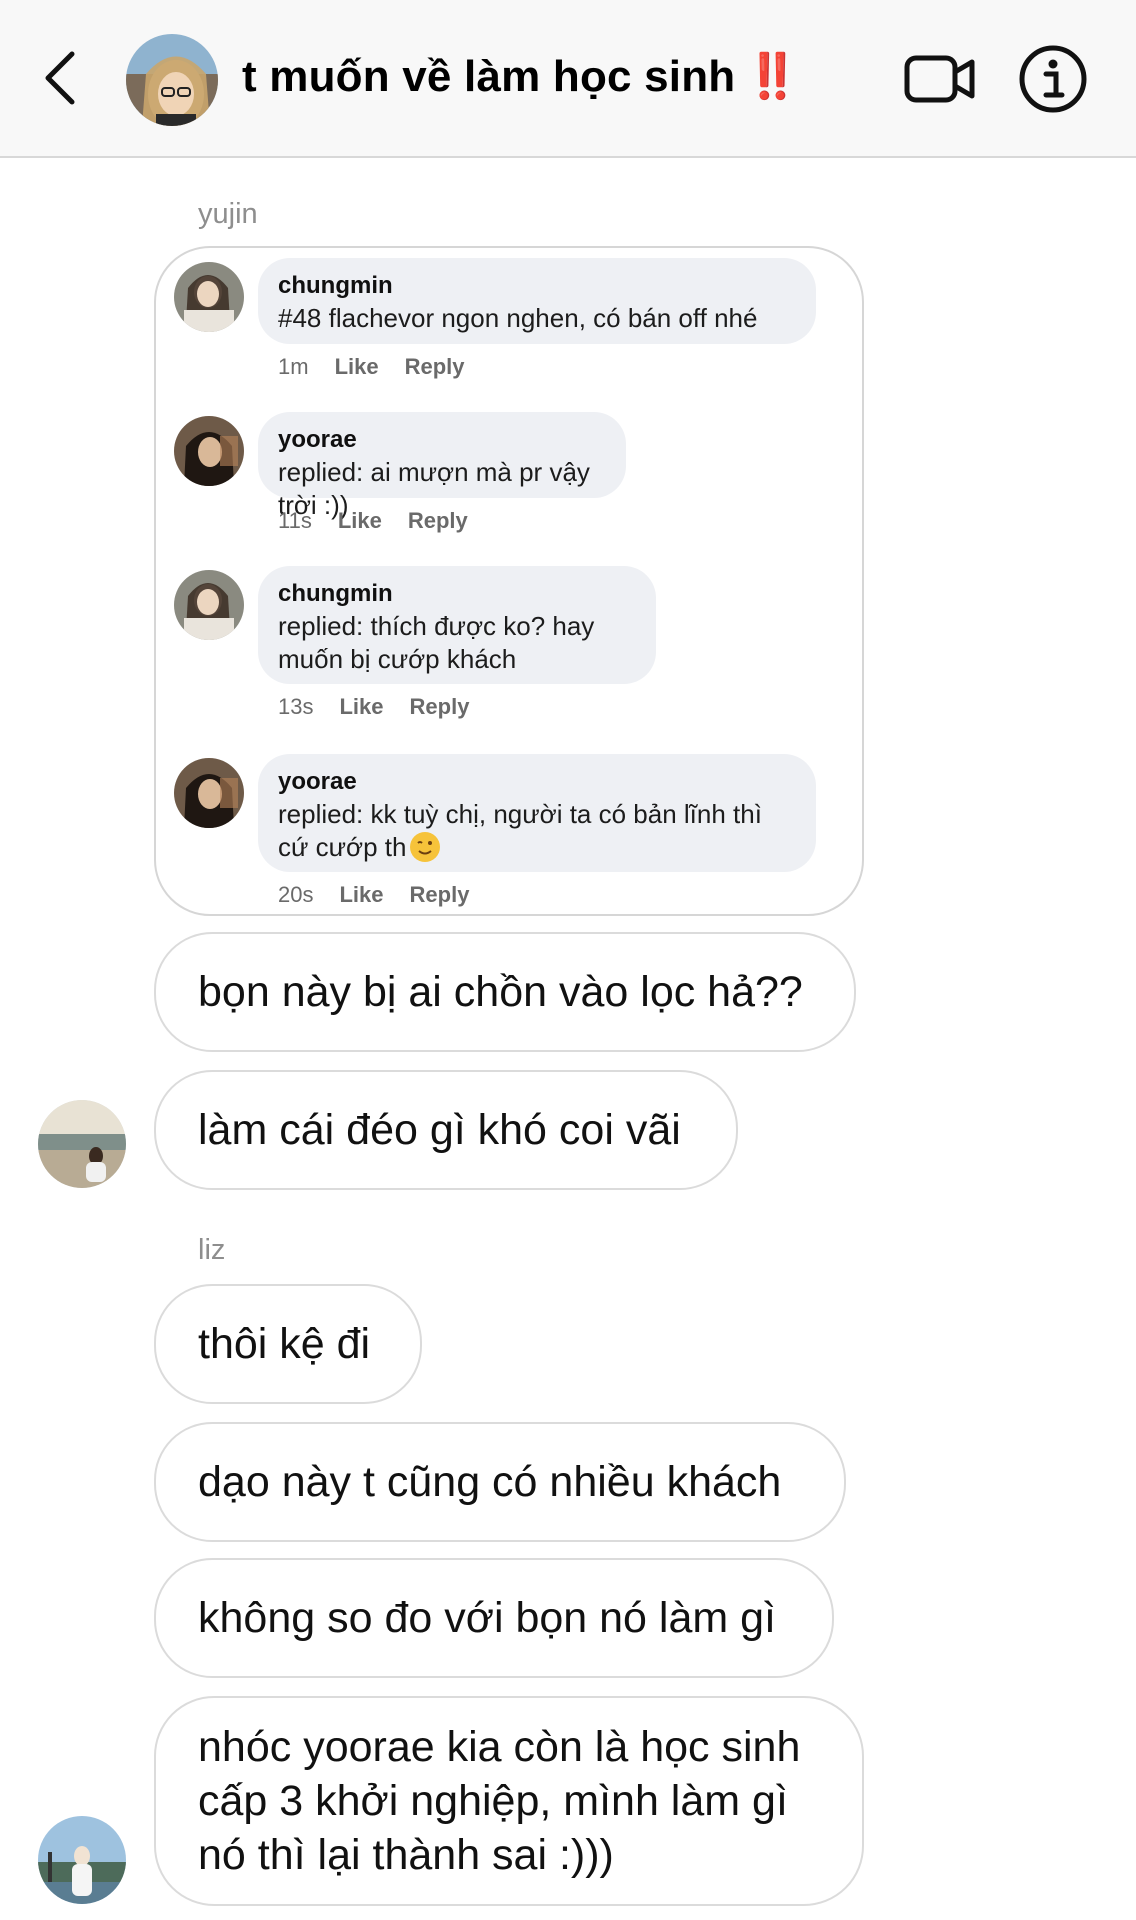 The image size is (1136, 1920). I want to click on back-arrow-icon, so click(60, 78).